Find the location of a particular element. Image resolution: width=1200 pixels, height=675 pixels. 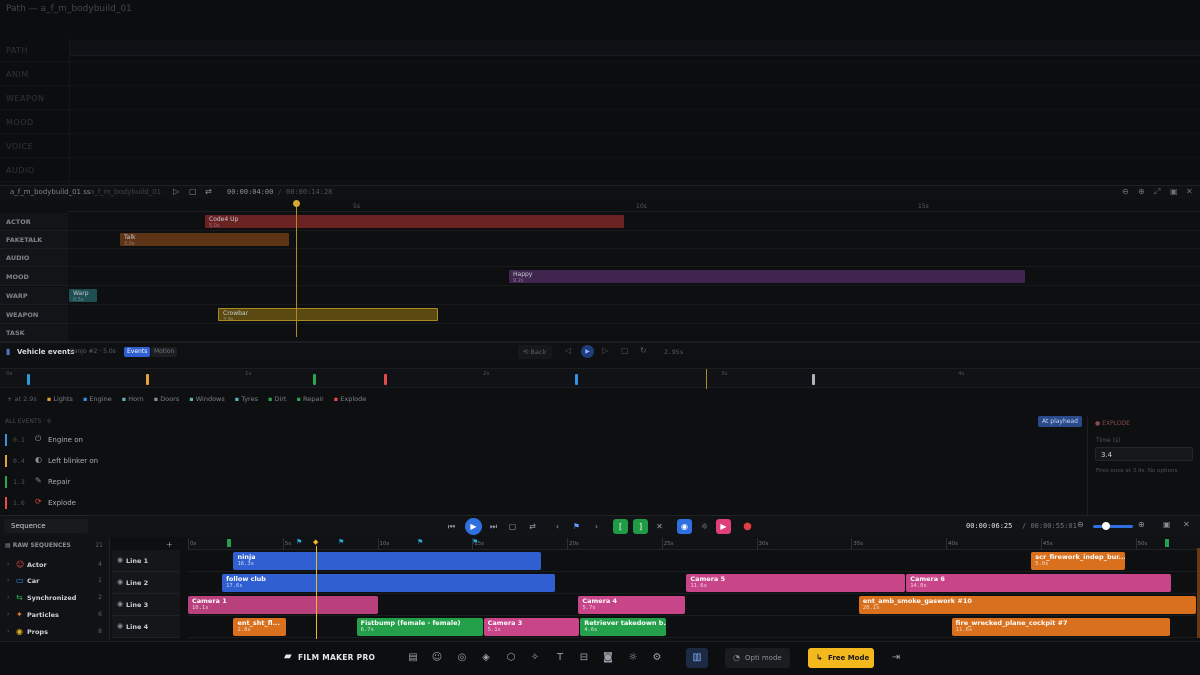

reset-icon: ↻ is located at coordinates (643, 350).